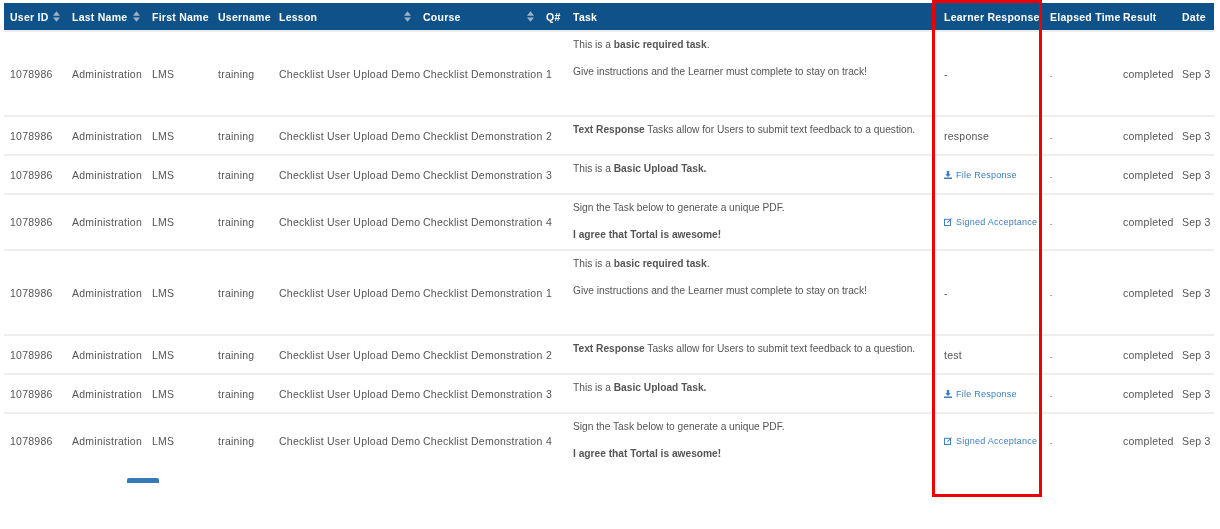  I want to click on response-text: -, so click(946, 292).